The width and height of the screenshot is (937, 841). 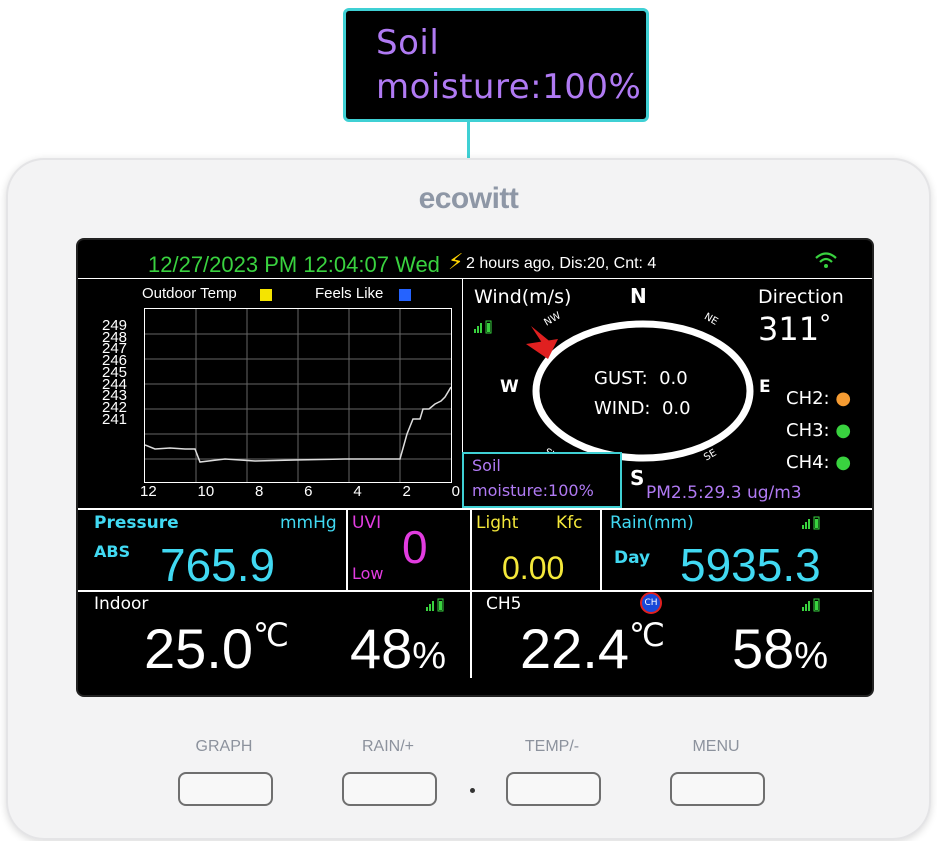 I want to click on pm25-value: PM2.5:29.3 ug/m3, so click(x=724, y=493).